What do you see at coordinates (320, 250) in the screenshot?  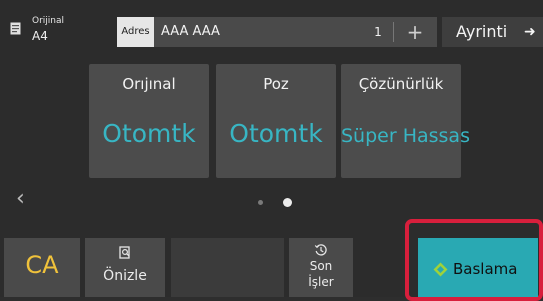 I see `history-icon` at bounding box center [320, 250].